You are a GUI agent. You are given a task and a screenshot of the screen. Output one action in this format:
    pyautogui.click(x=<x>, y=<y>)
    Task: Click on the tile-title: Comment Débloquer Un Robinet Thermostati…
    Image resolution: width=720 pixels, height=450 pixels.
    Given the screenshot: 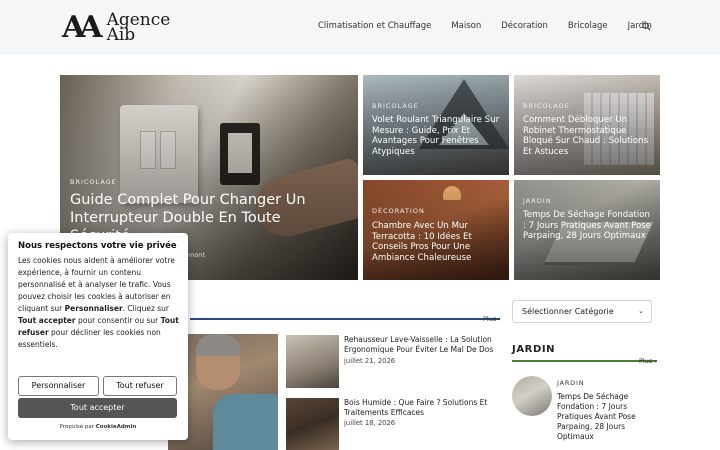 What is the action you would take?
    pyautogui.click(x=588, y=136)
    